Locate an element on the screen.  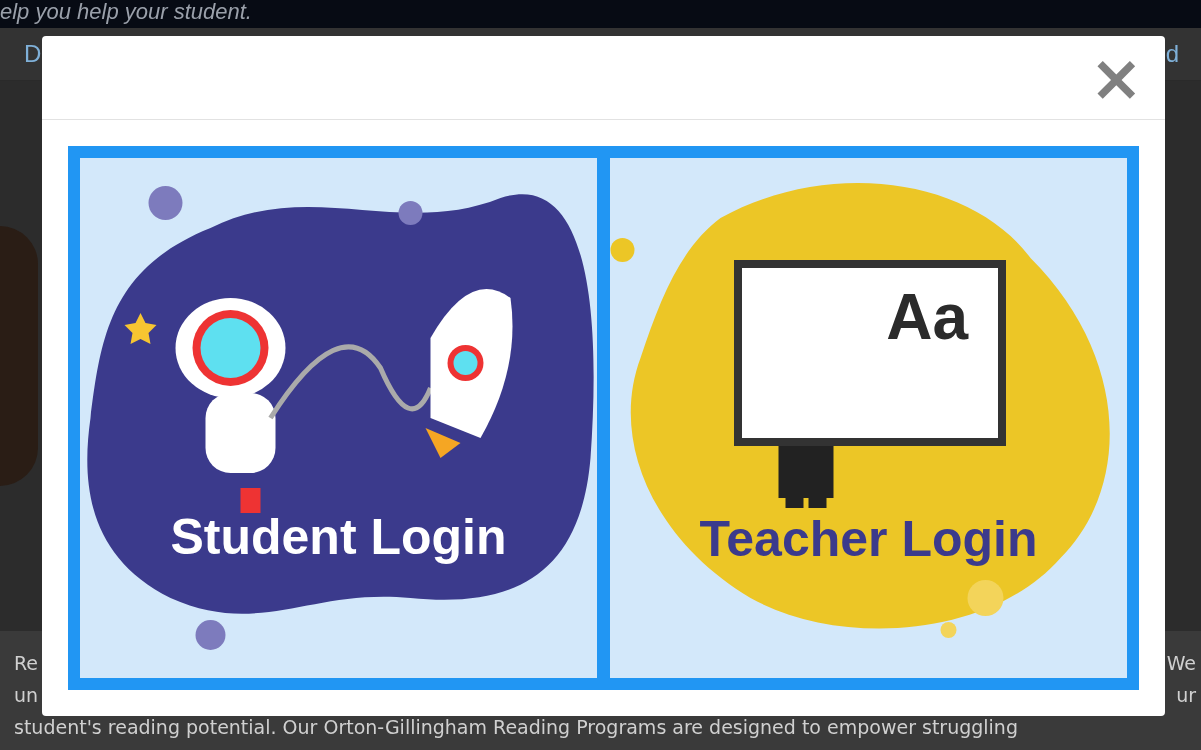
paragraph-text: We is located at coordinates (1181, 663).